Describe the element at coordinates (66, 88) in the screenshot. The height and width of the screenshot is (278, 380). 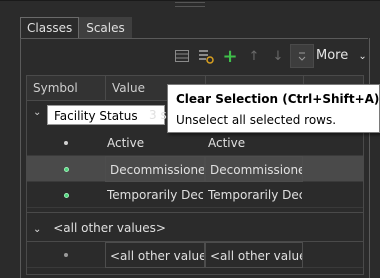
I see `header-symbol: Symbol` at that location.